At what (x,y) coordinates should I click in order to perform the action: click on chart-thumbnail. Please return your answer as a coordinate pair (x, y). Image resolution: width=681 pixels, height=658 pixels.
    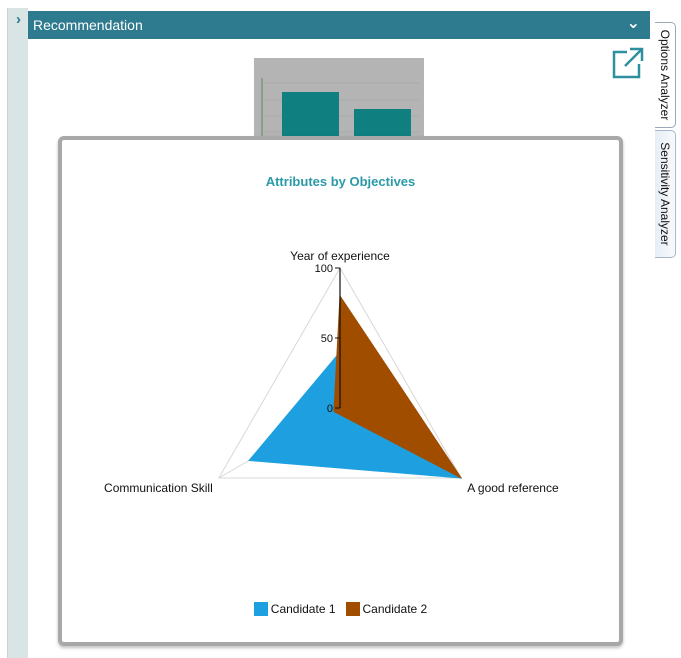
    Looking at the image, I should click on (339, 102).